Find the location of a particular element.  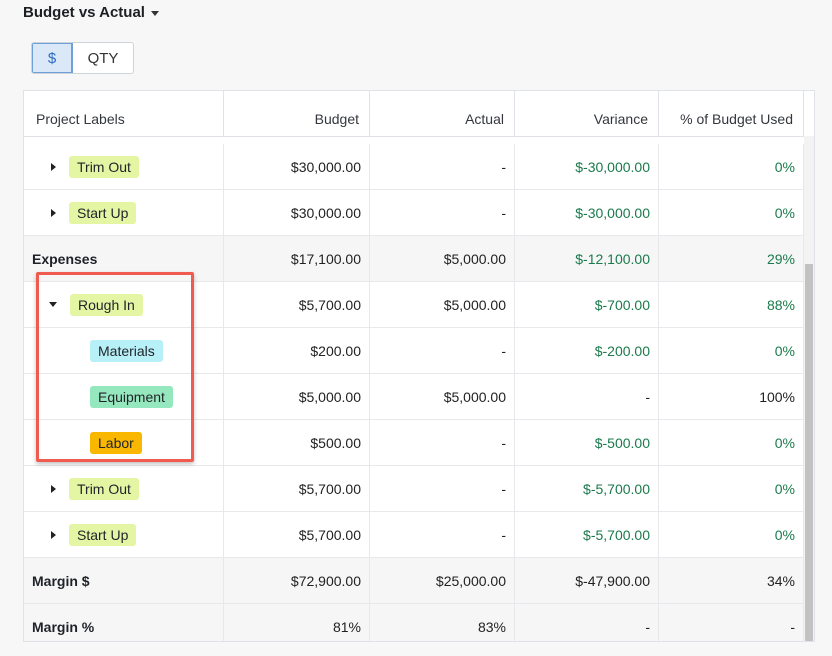

unit-toggle: $ QTY is located at coordinates (82, 58).